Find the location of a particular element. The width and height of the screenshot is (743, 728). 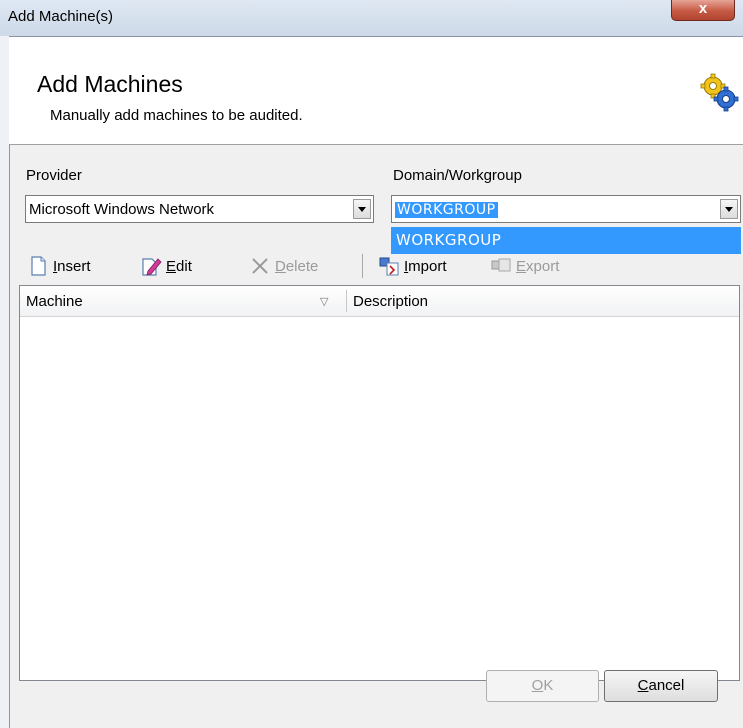

sort-arrow-icon: ▽ is located at coordinates (324, 301).